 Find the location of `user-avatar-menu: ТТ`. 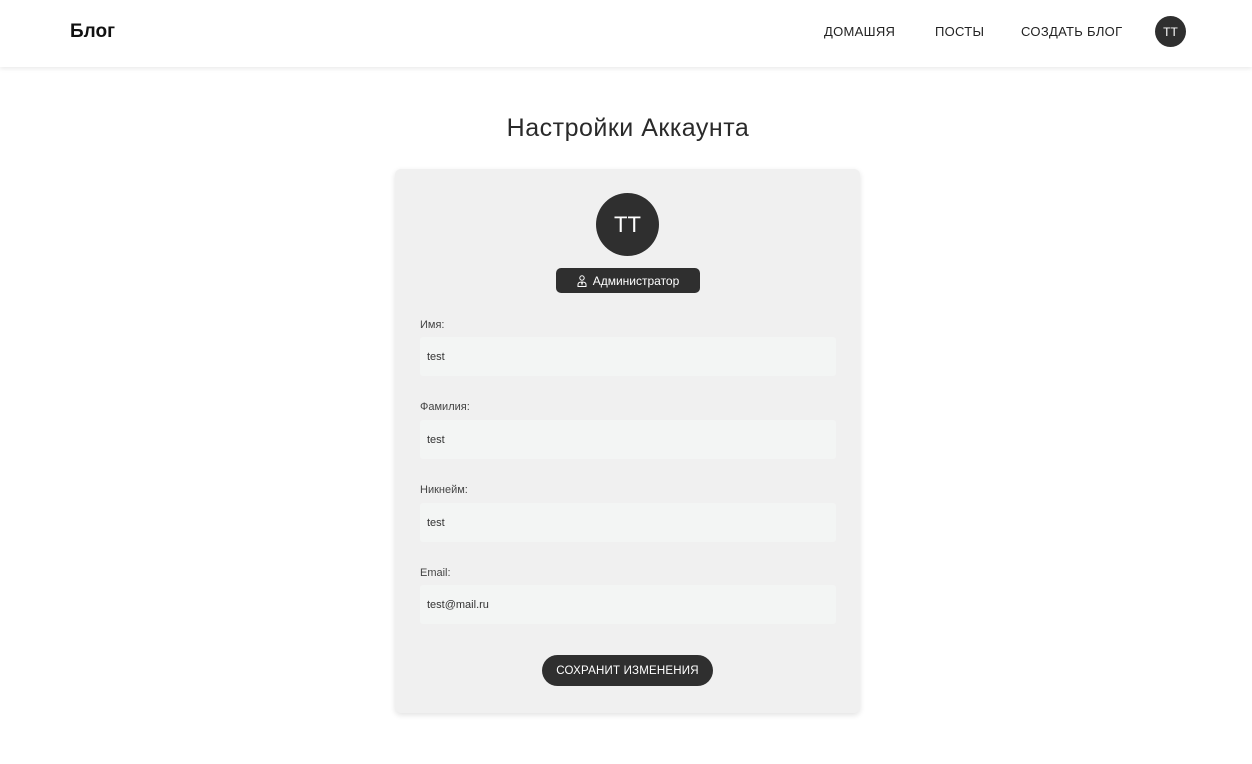

user-avatar-menu: ТТ is located at coordinates (1170, 31).